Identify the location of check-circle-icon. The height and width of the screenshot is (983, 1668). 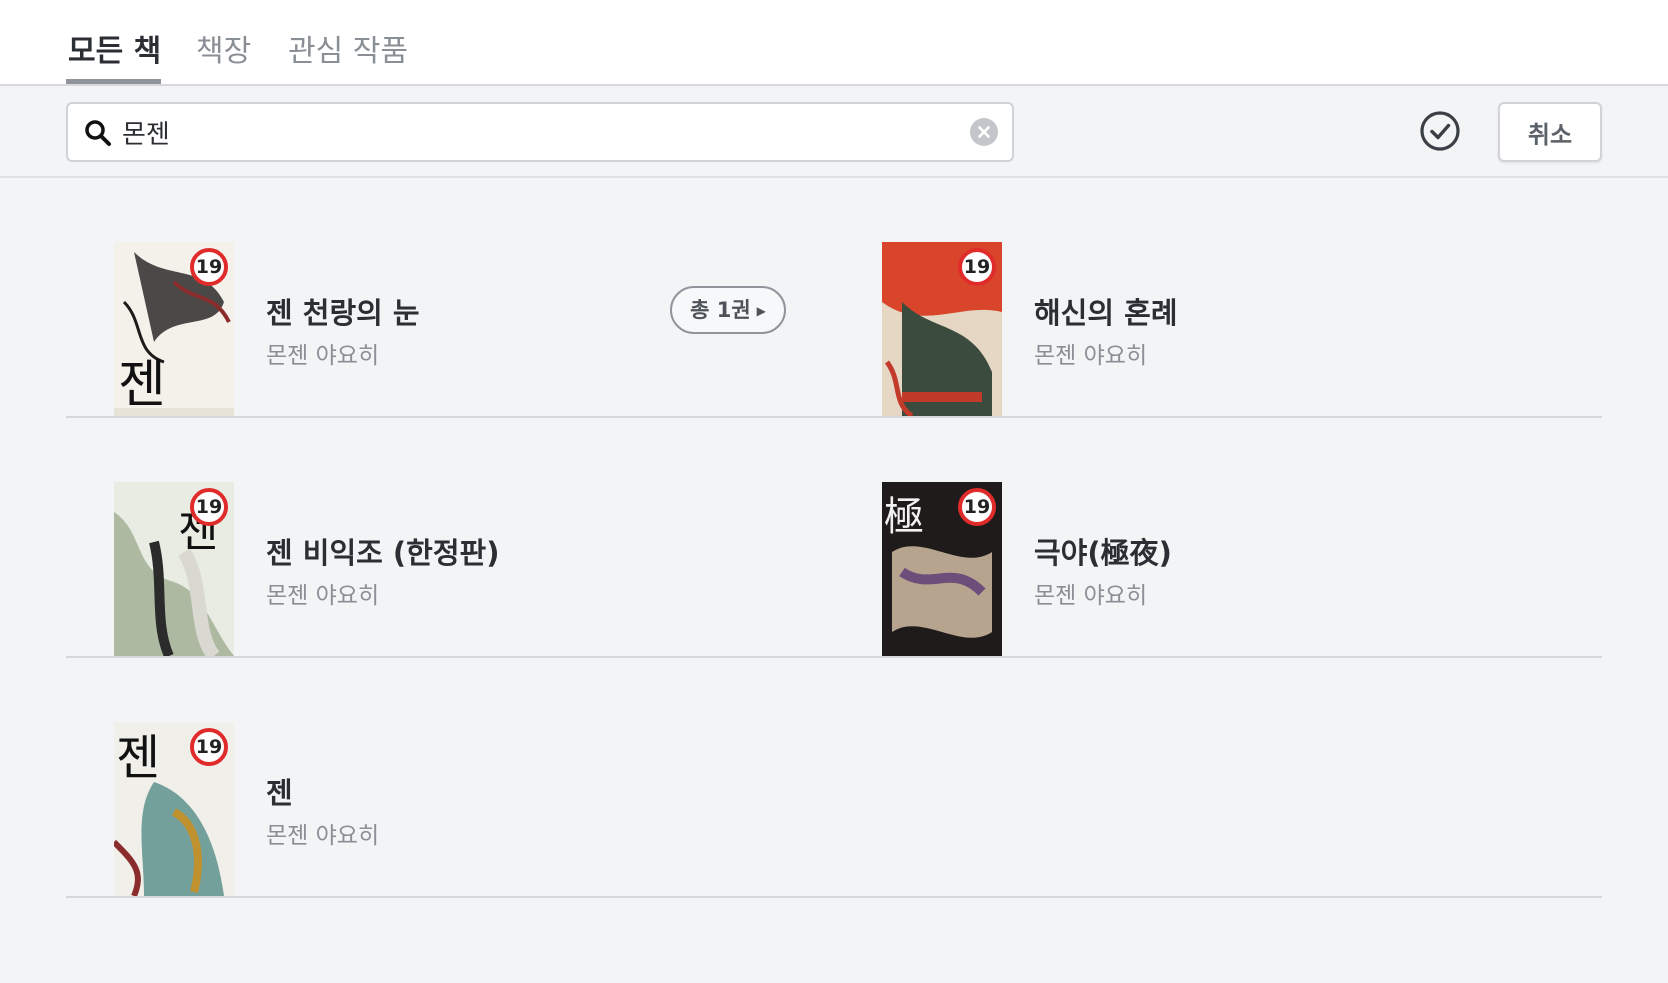
(1440, 131).